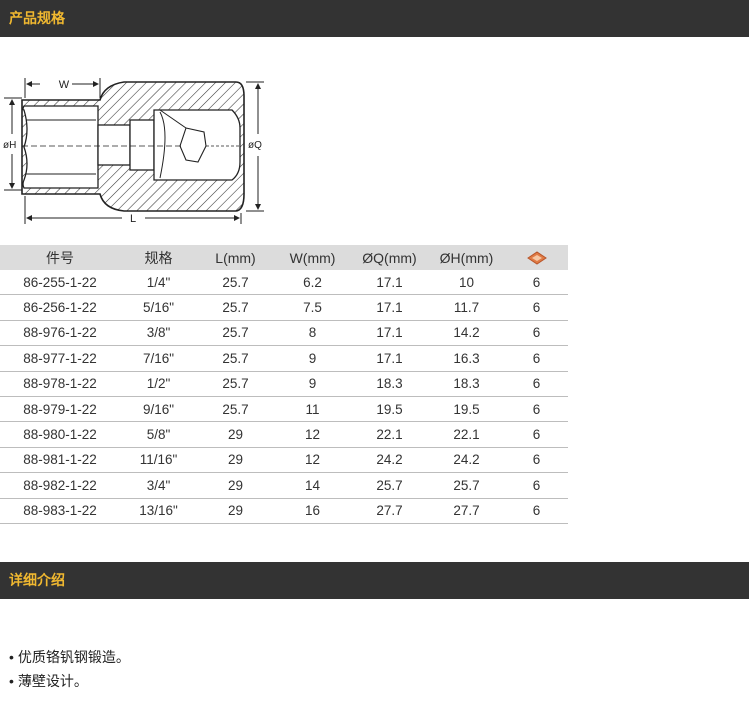 This screenshot has width=752, height=702. Describe the element at coordinates (312, 409) in the screenshot. I see `cell-w: 11` at that location.